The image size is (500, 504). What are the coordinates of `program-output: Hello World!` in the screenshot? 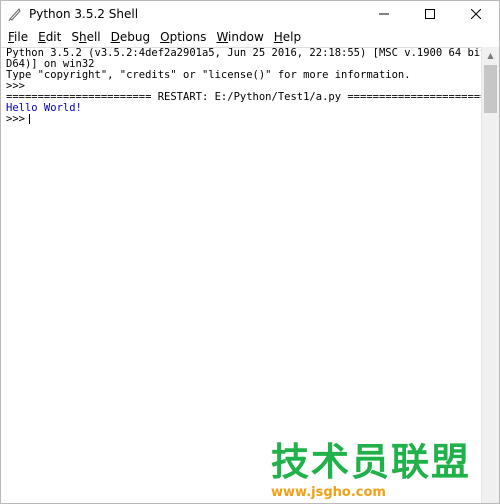 It's located at (44, 108).